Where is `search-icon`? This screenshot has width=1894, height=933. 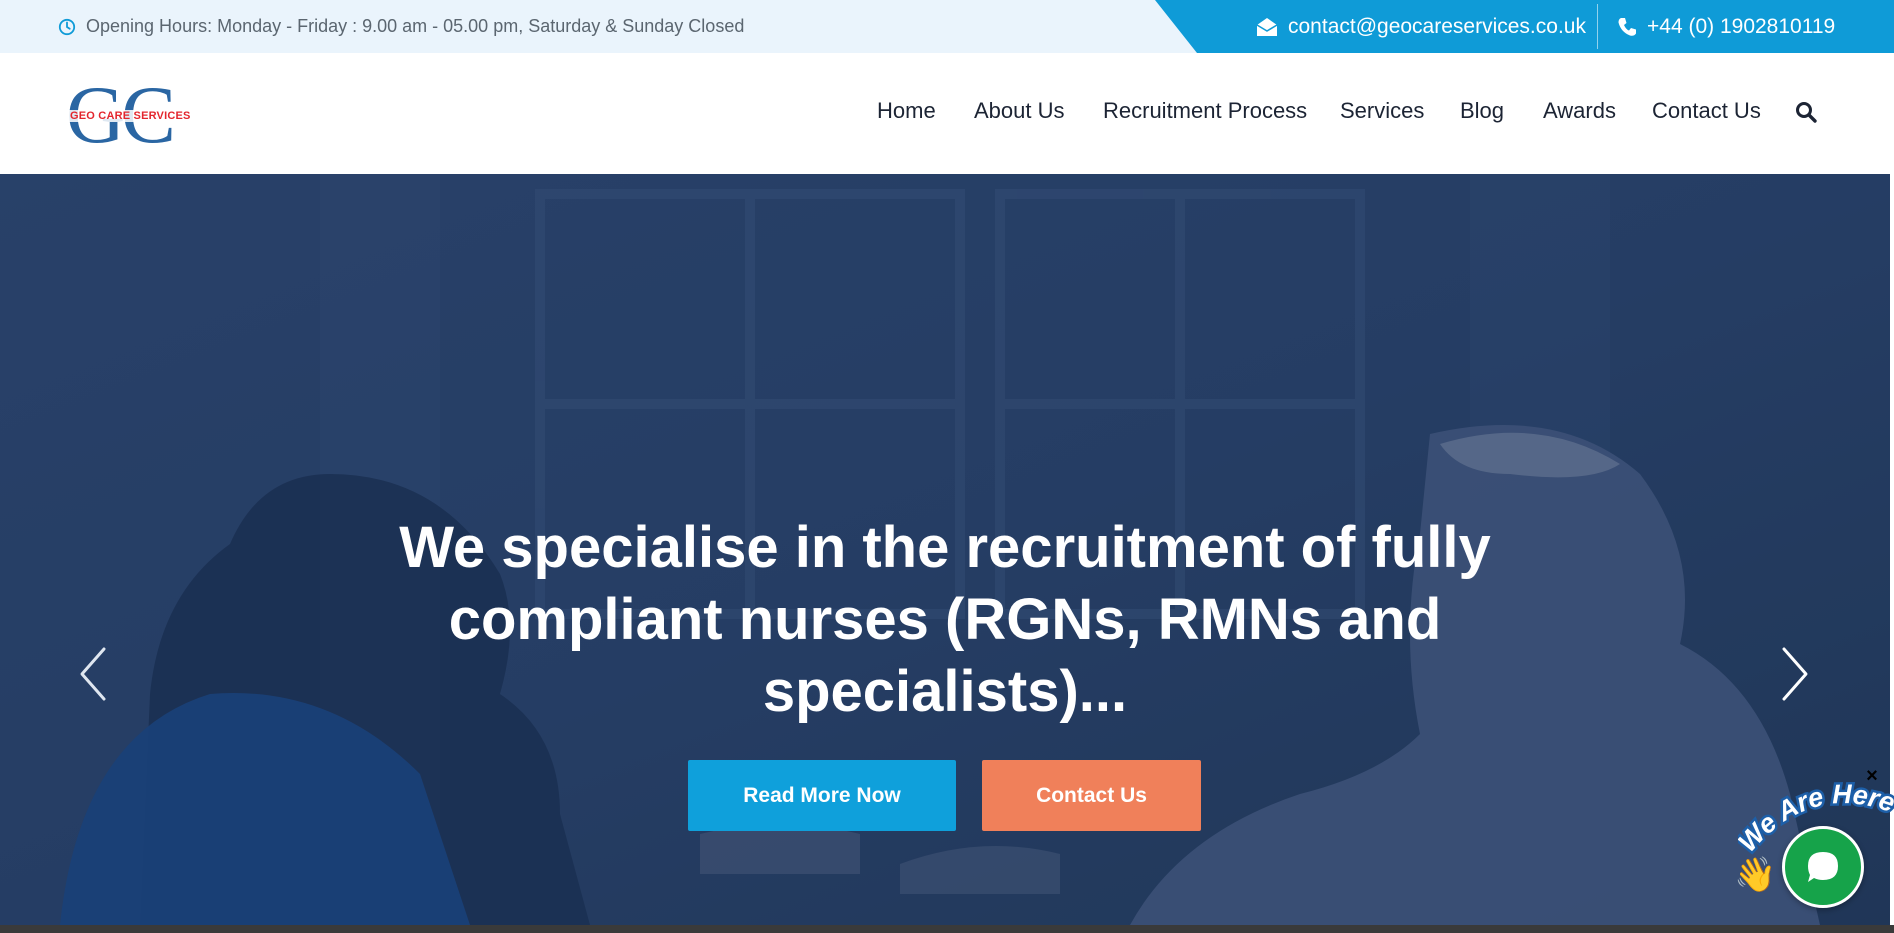
search-icon is located at coordinates (1806, 112).